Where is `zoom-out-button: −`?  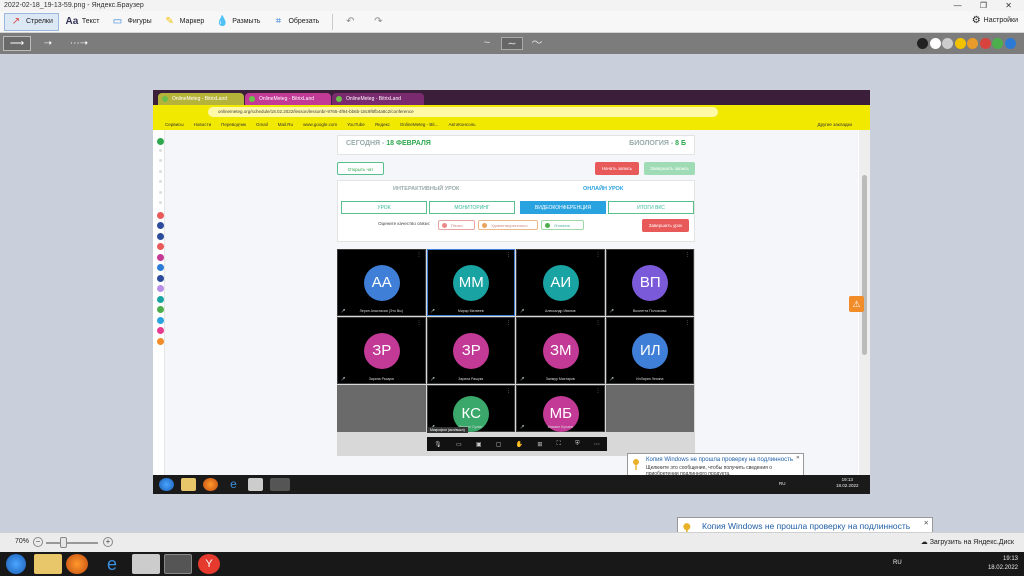 zoom-out-button: − is located at coordinates (38, 542).